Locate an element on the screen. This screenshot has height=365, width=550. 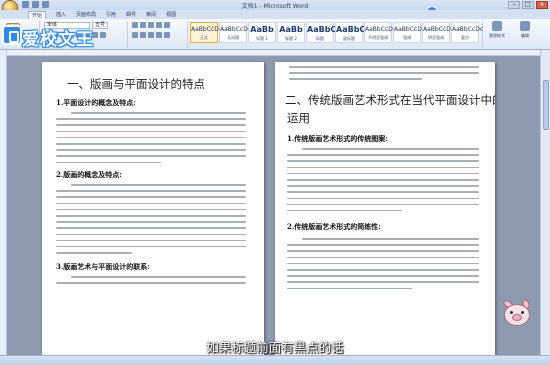
change-styles-label: 更改样式 is located at coordinates (497, 35).